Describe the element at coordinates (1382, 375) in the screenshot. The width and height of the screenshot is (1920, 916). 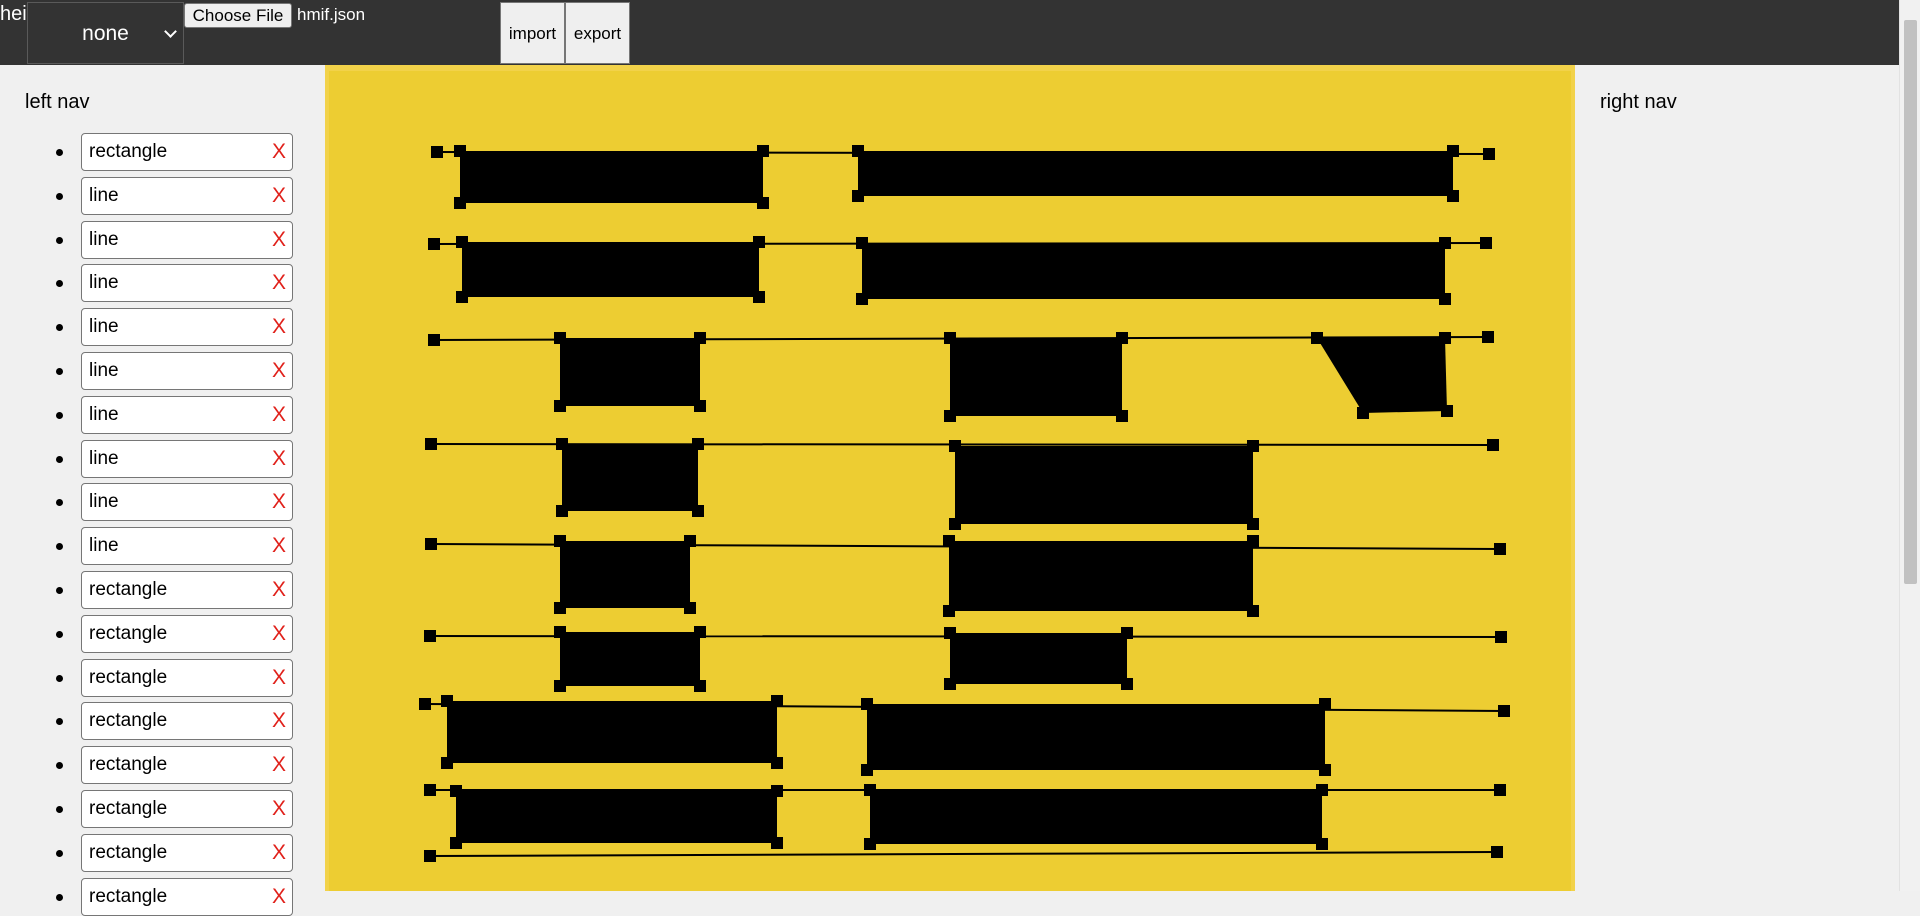
I see `polygon-shape` at that location.